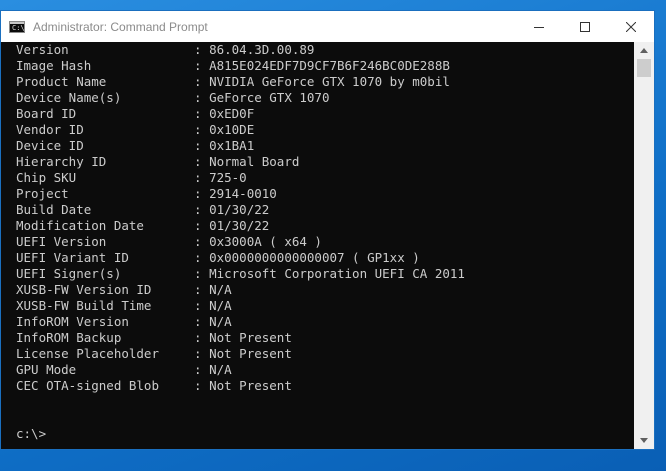 This screenshot has width=666, height=471. I want to click on scroll-down-icon, so click(644, 440).